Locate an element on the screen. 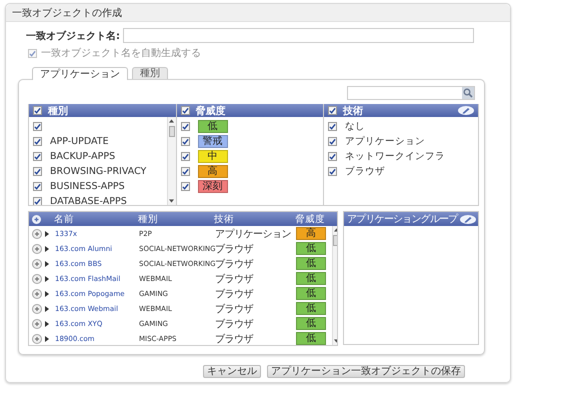 The image size is (576, 403). column-title: 技術 is located at coordinates (353, 111).